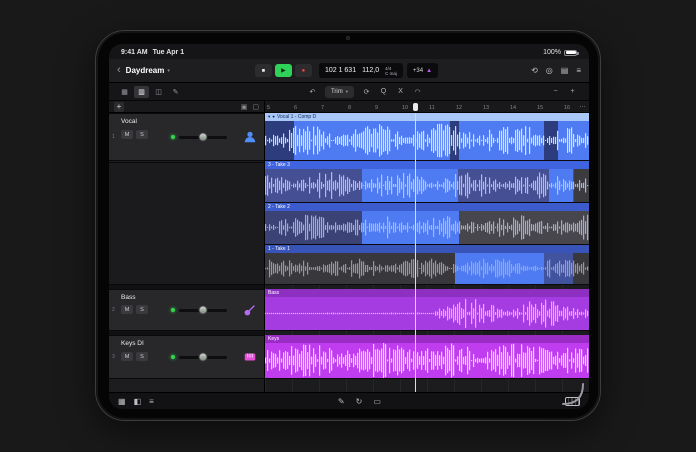 The image size is (696, 452). I want to click on playhead-handle, so click(415, 107).